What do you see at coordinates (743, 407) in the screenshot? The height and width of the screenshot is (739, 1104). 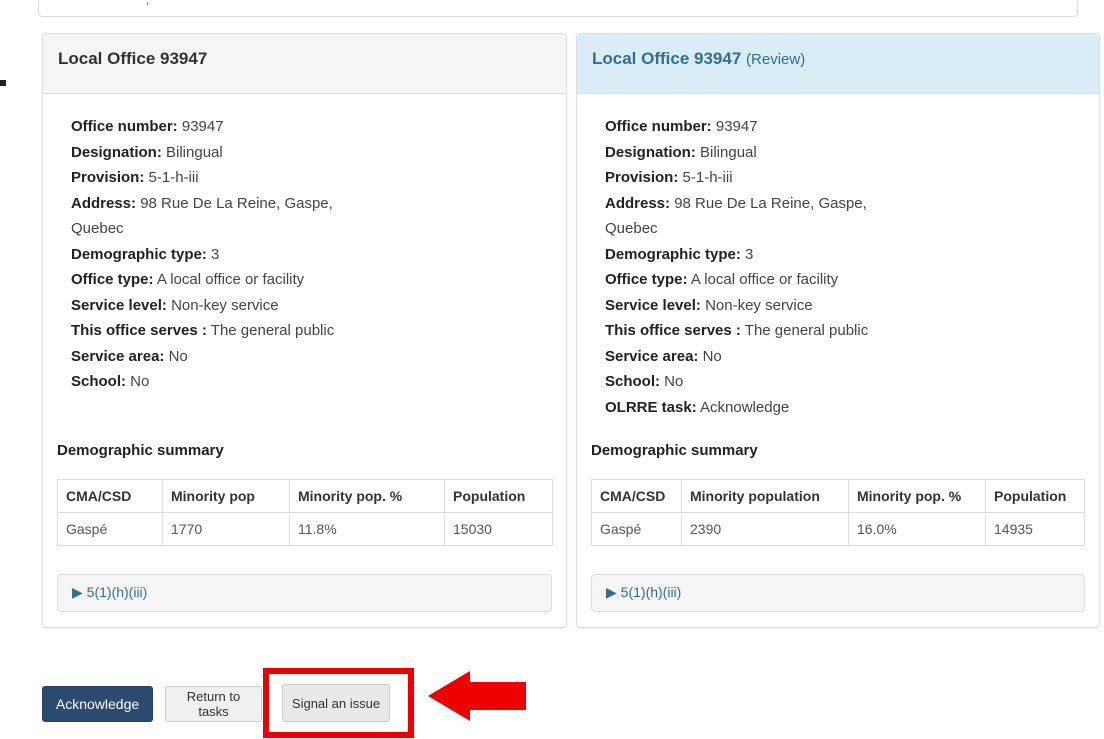 I see `detail-value: Acknowledge` at bounding box center [743, 407].